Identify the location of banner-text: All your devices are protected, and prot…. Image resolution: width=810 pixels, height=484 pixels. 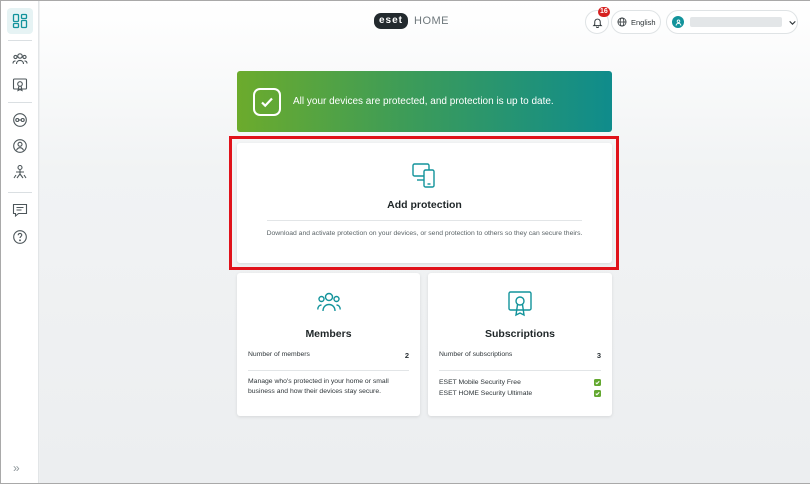
(423, 101).